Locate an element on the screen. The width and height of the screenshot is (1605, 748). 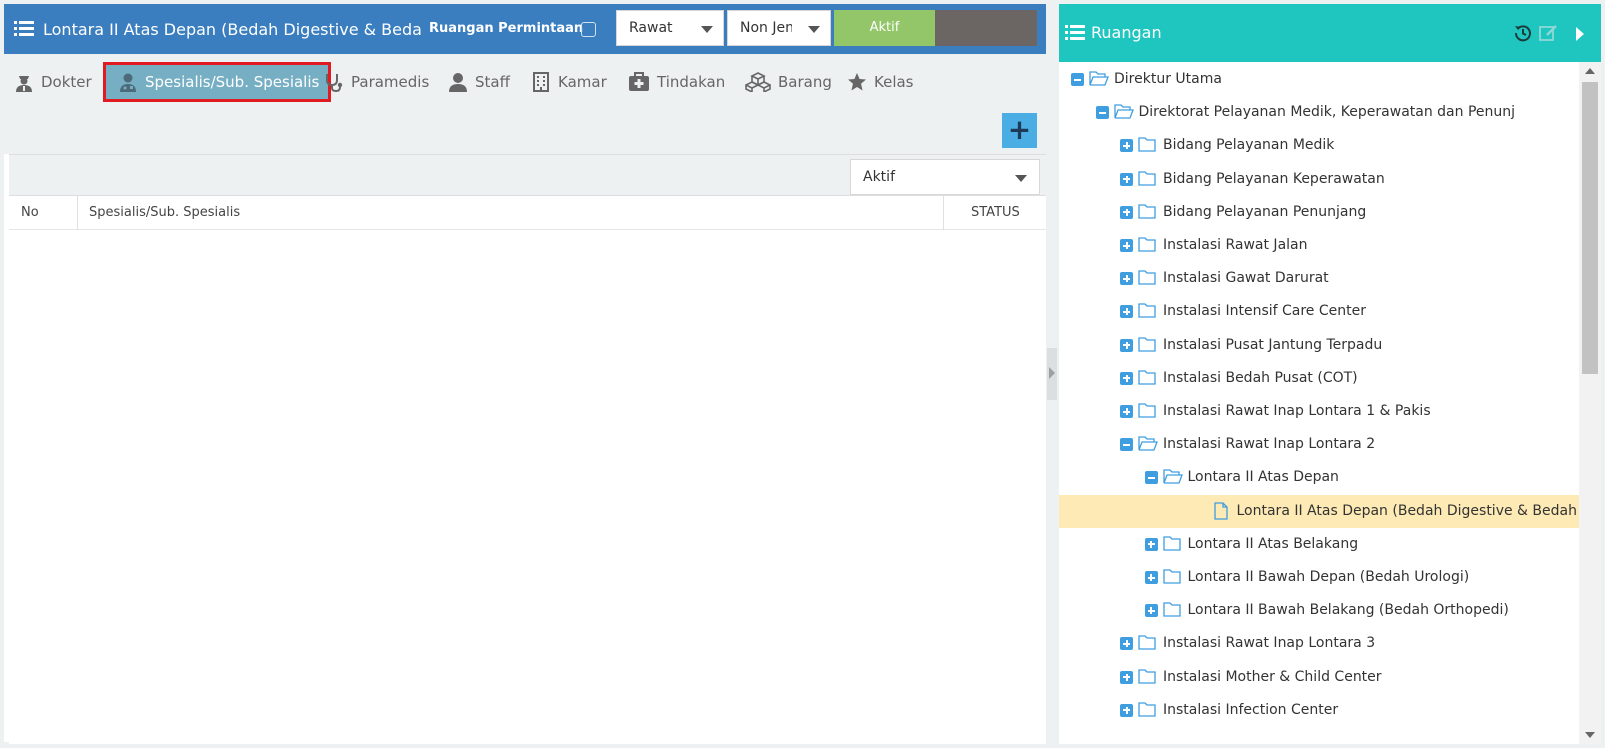
tree-node: Bidang Pelayanan Medik is located at coordinates (1319, 145).